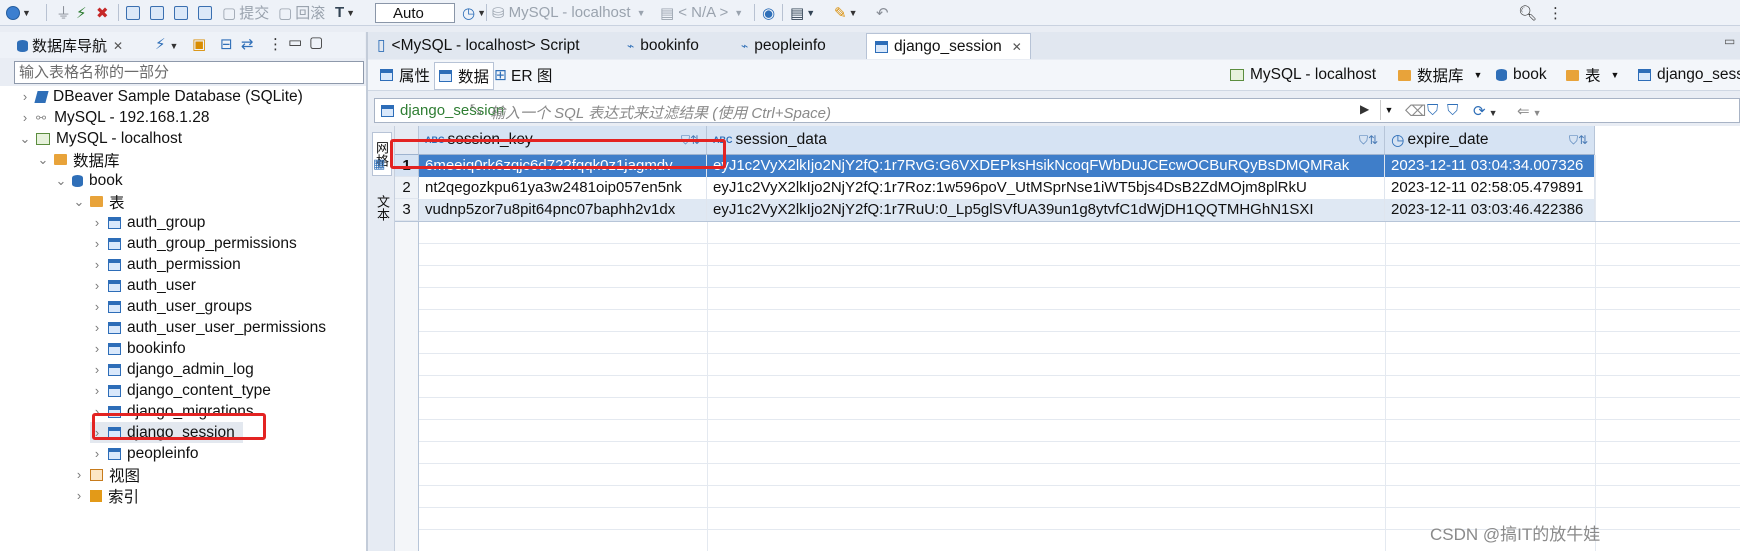 This screenshot has width=1740, height=551. I want to click on rollback-button: ▢ 回滚, so click(301, 13).